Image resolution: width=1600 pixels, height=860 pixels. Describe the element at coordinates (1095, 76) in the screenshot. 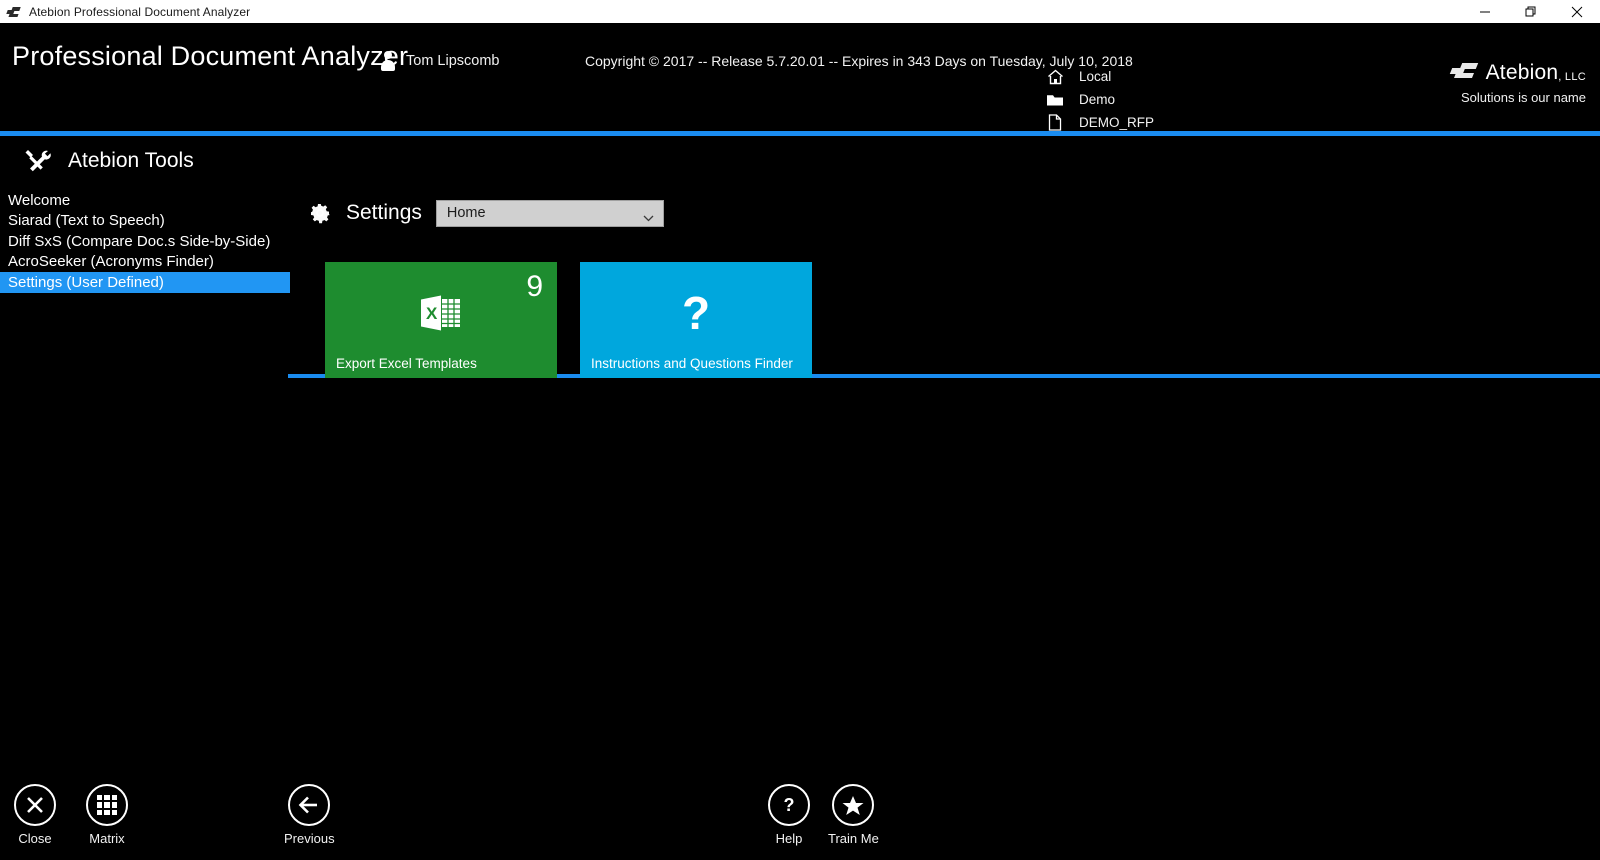

I see `context-label: Local` at that location.